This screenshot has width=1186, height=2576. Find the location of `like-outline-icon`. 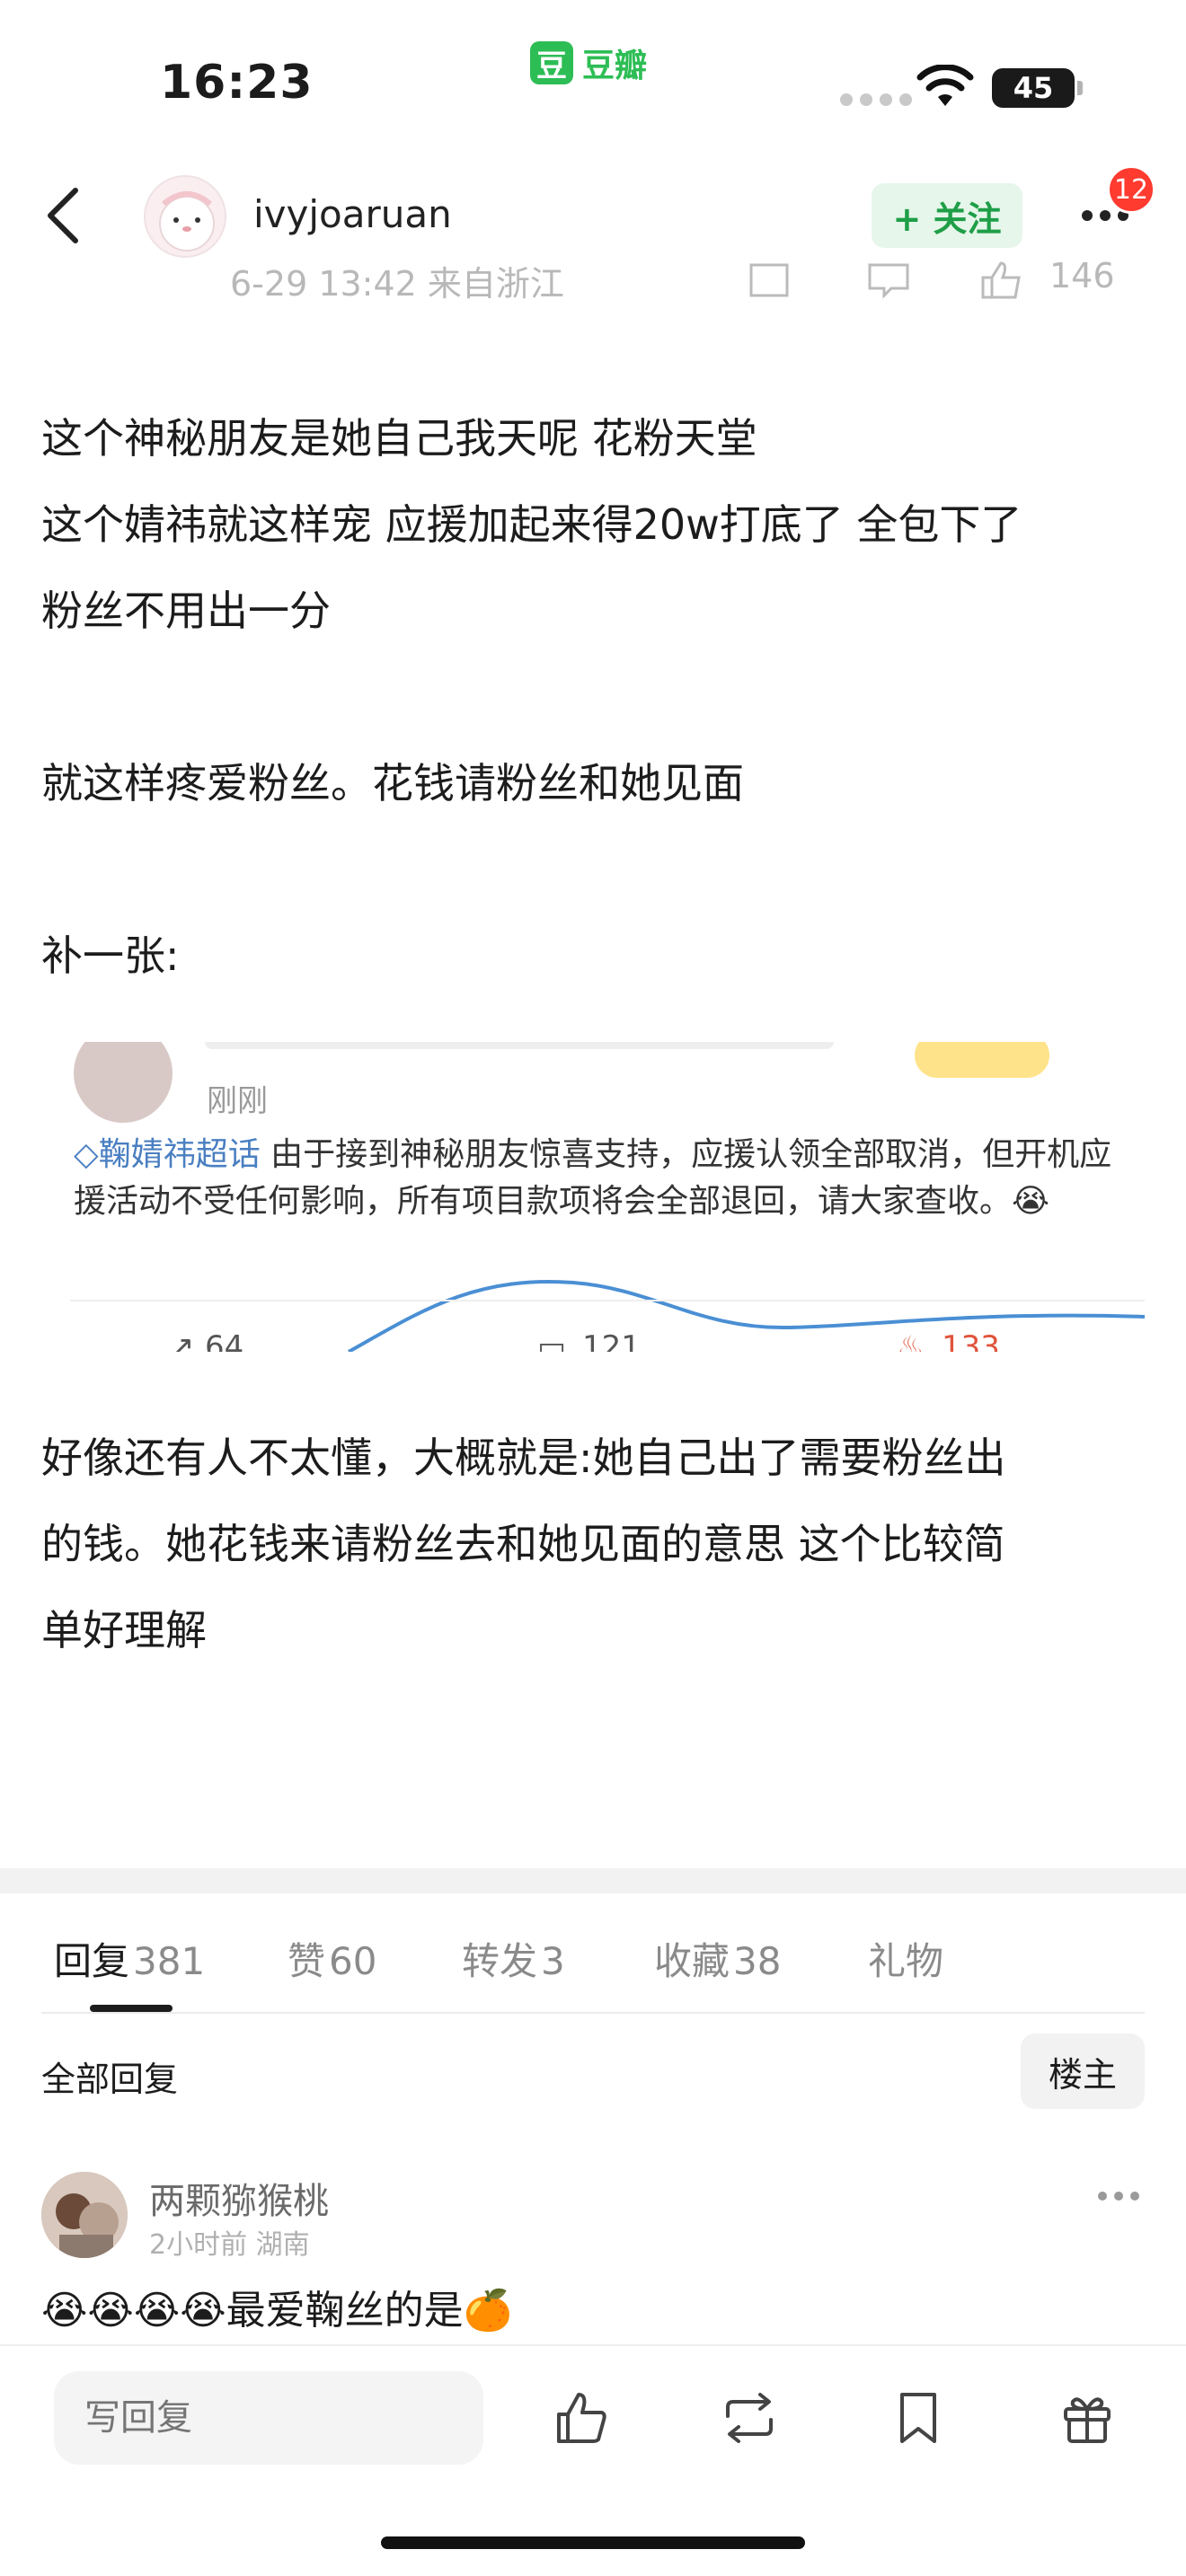

like-outline-icon is located at coordinates (1002, 279).